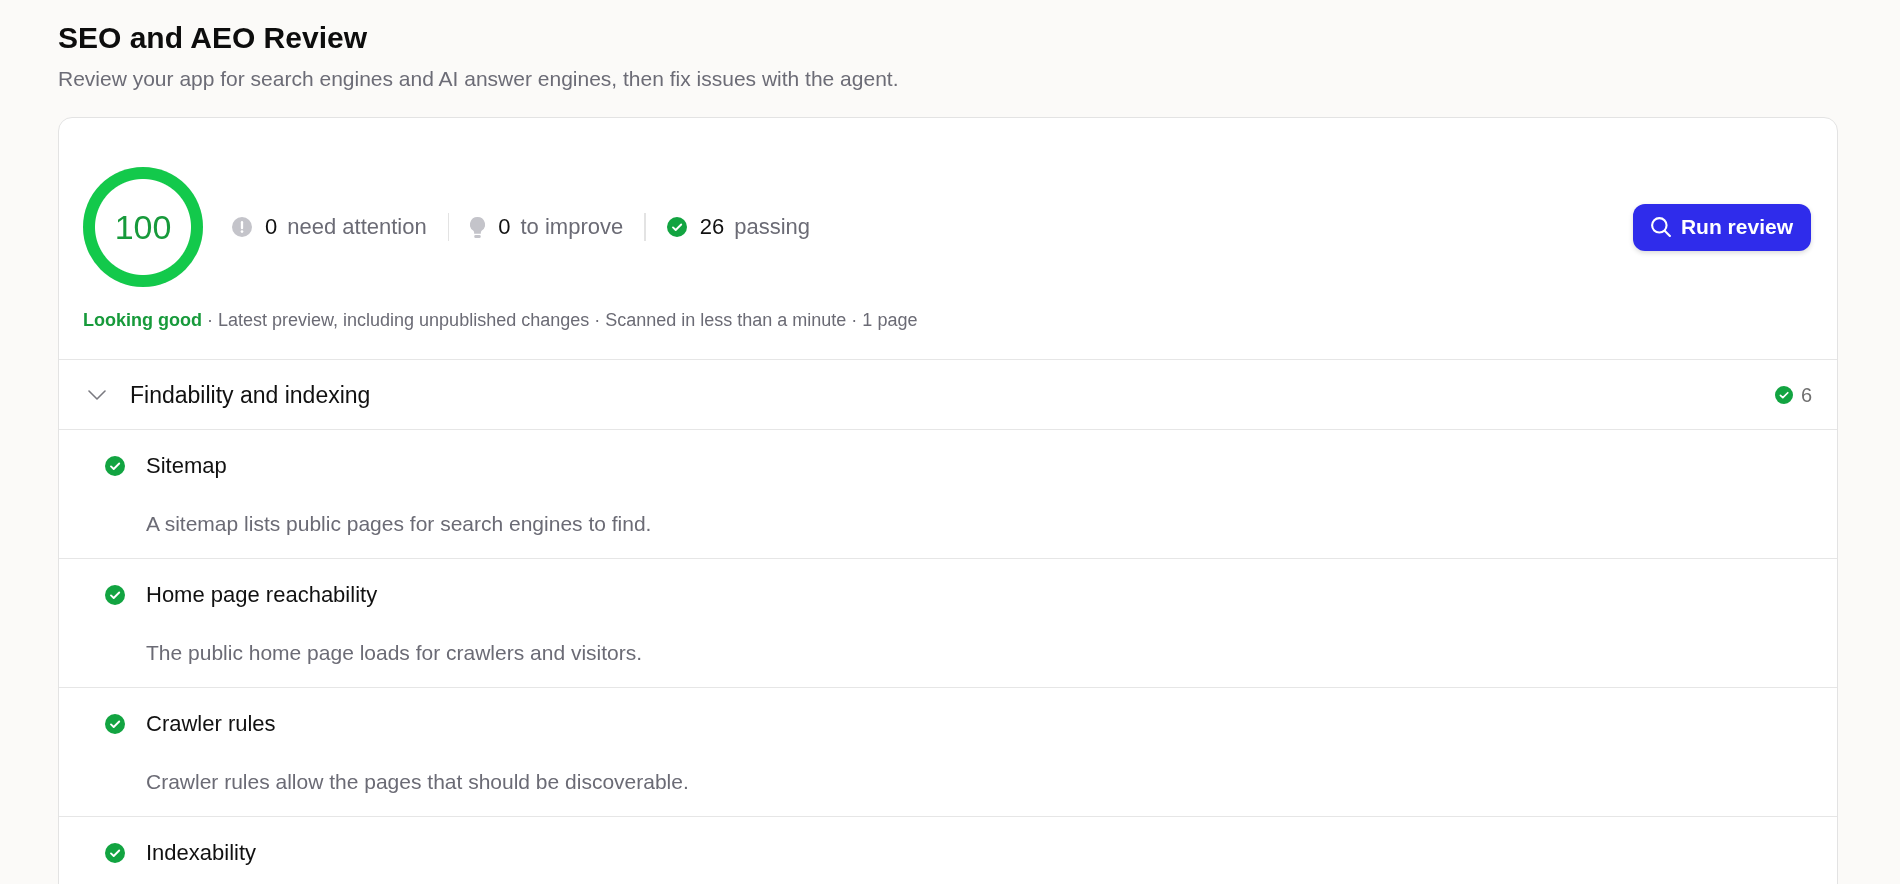  I want to click on stat-label: to improve, so click(572, 227).